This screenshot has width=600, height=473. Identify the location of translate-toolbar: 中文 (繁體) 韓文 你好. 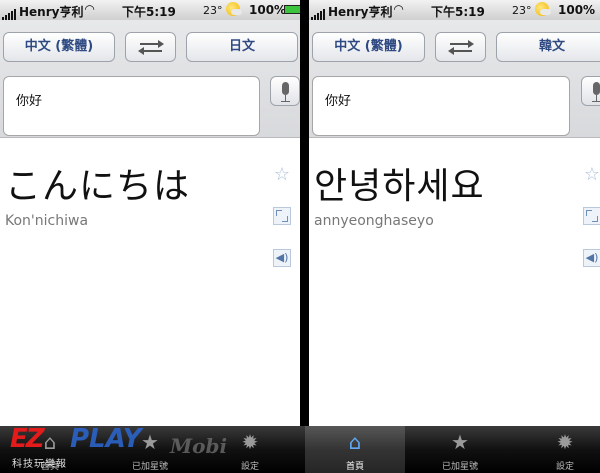
(454, 79).